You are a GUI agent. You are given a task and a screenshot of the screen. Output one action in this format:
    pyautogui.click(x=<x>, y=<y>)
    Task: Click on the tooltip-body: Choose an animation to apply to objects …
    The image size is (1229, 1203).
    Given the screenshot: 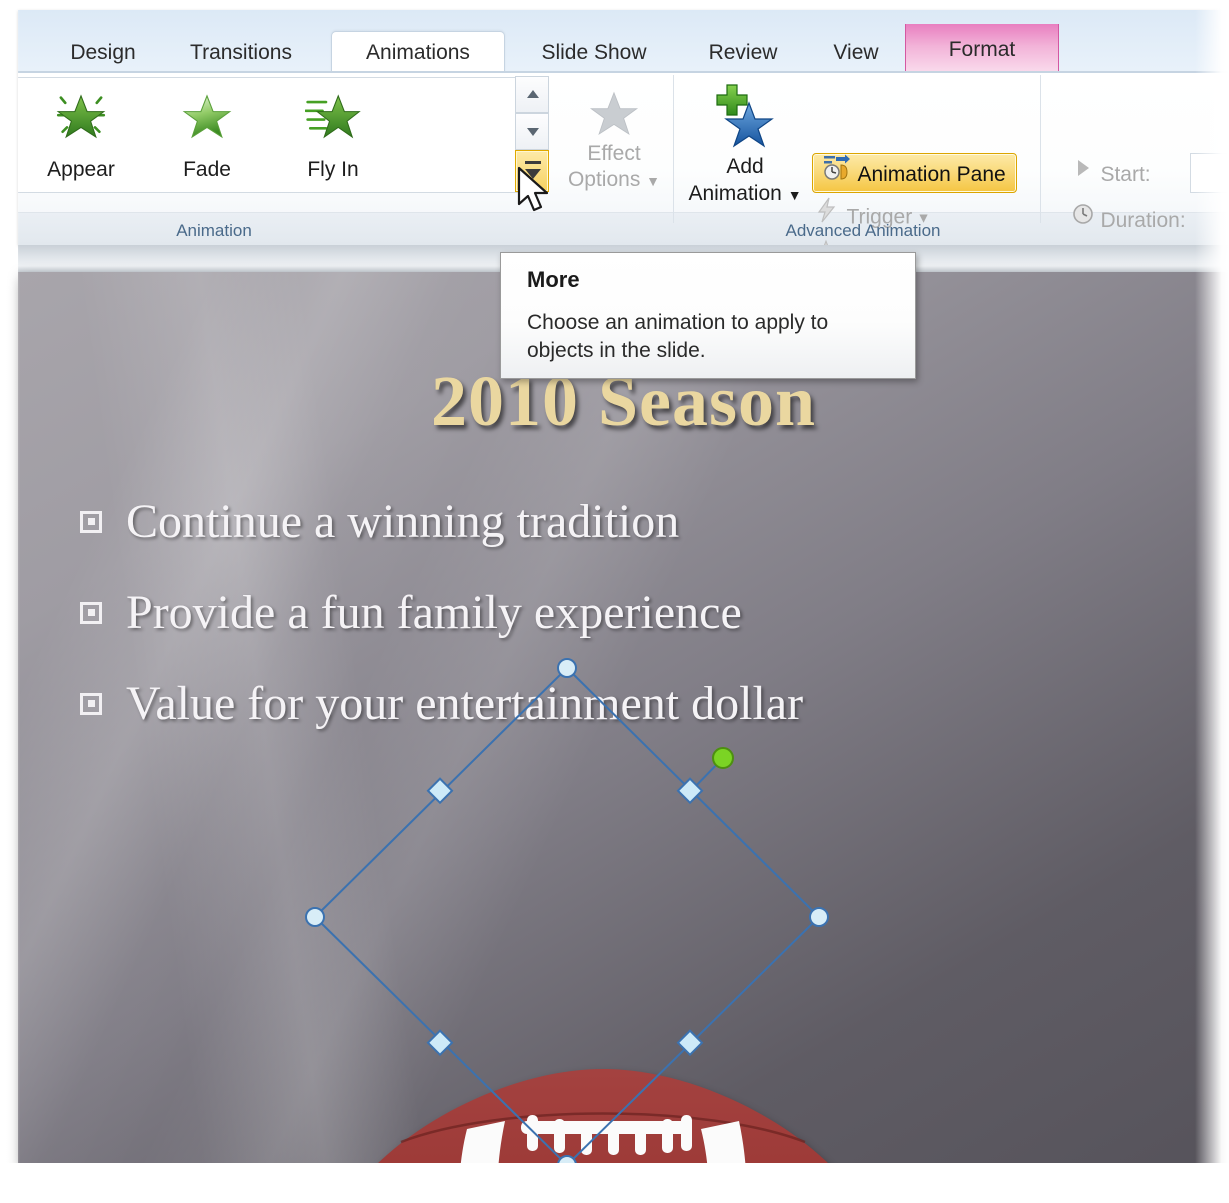 What is the action you would take?
    pyautogui.click(x=678, y=336)
    